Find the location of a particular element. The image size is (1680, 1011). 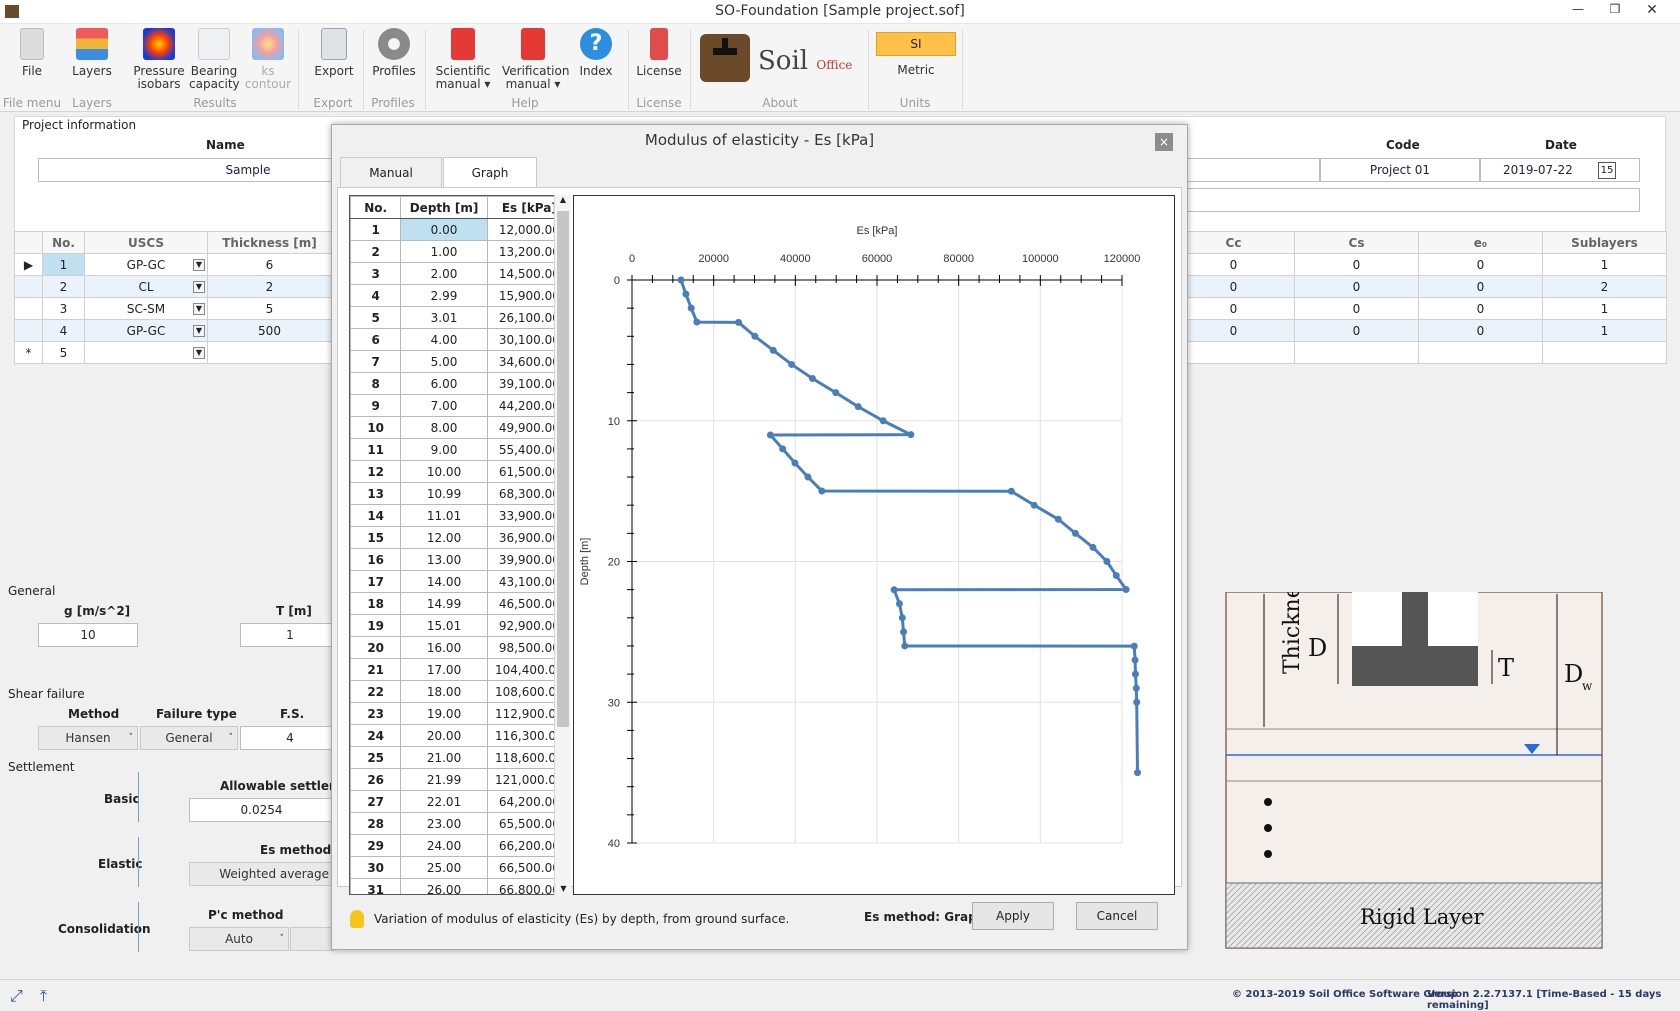

profiles-button: Profiles is located at coordinates (394, 53).